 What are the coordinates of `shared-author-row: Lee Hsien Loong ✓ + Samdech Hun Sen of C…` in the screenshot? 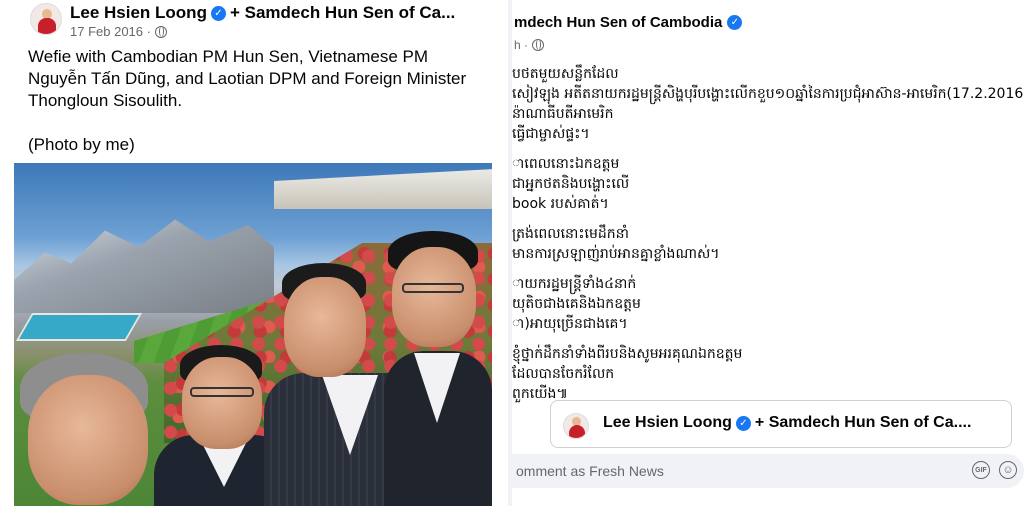 It's located at (787, 423).